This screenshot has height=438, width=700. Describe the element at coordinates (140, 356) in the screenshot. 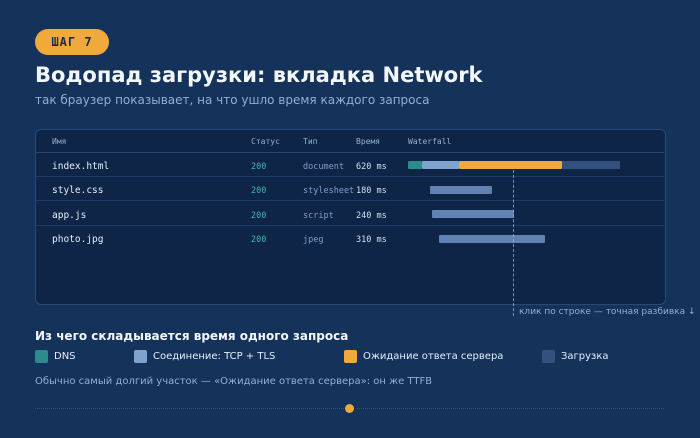

I see `legend-swatch-connect` at that location.